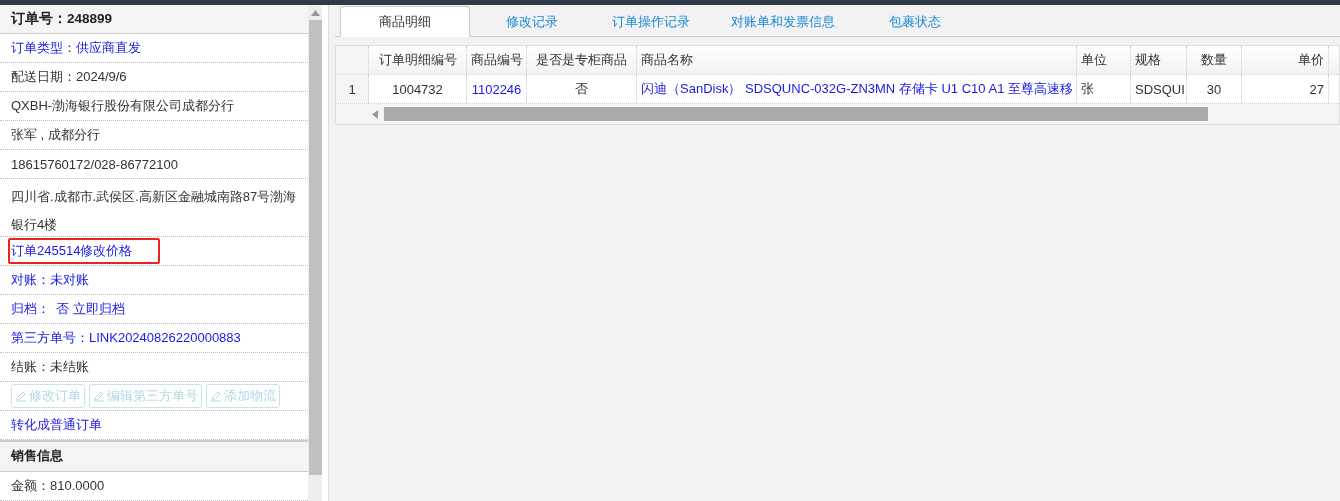 This screenshot has width=1340, height=501. What do you see at coordinates (94, 164) in the screenshot?
I see `order-info-text: 18615760172/028-86772100` at bounding box center [94, 164].